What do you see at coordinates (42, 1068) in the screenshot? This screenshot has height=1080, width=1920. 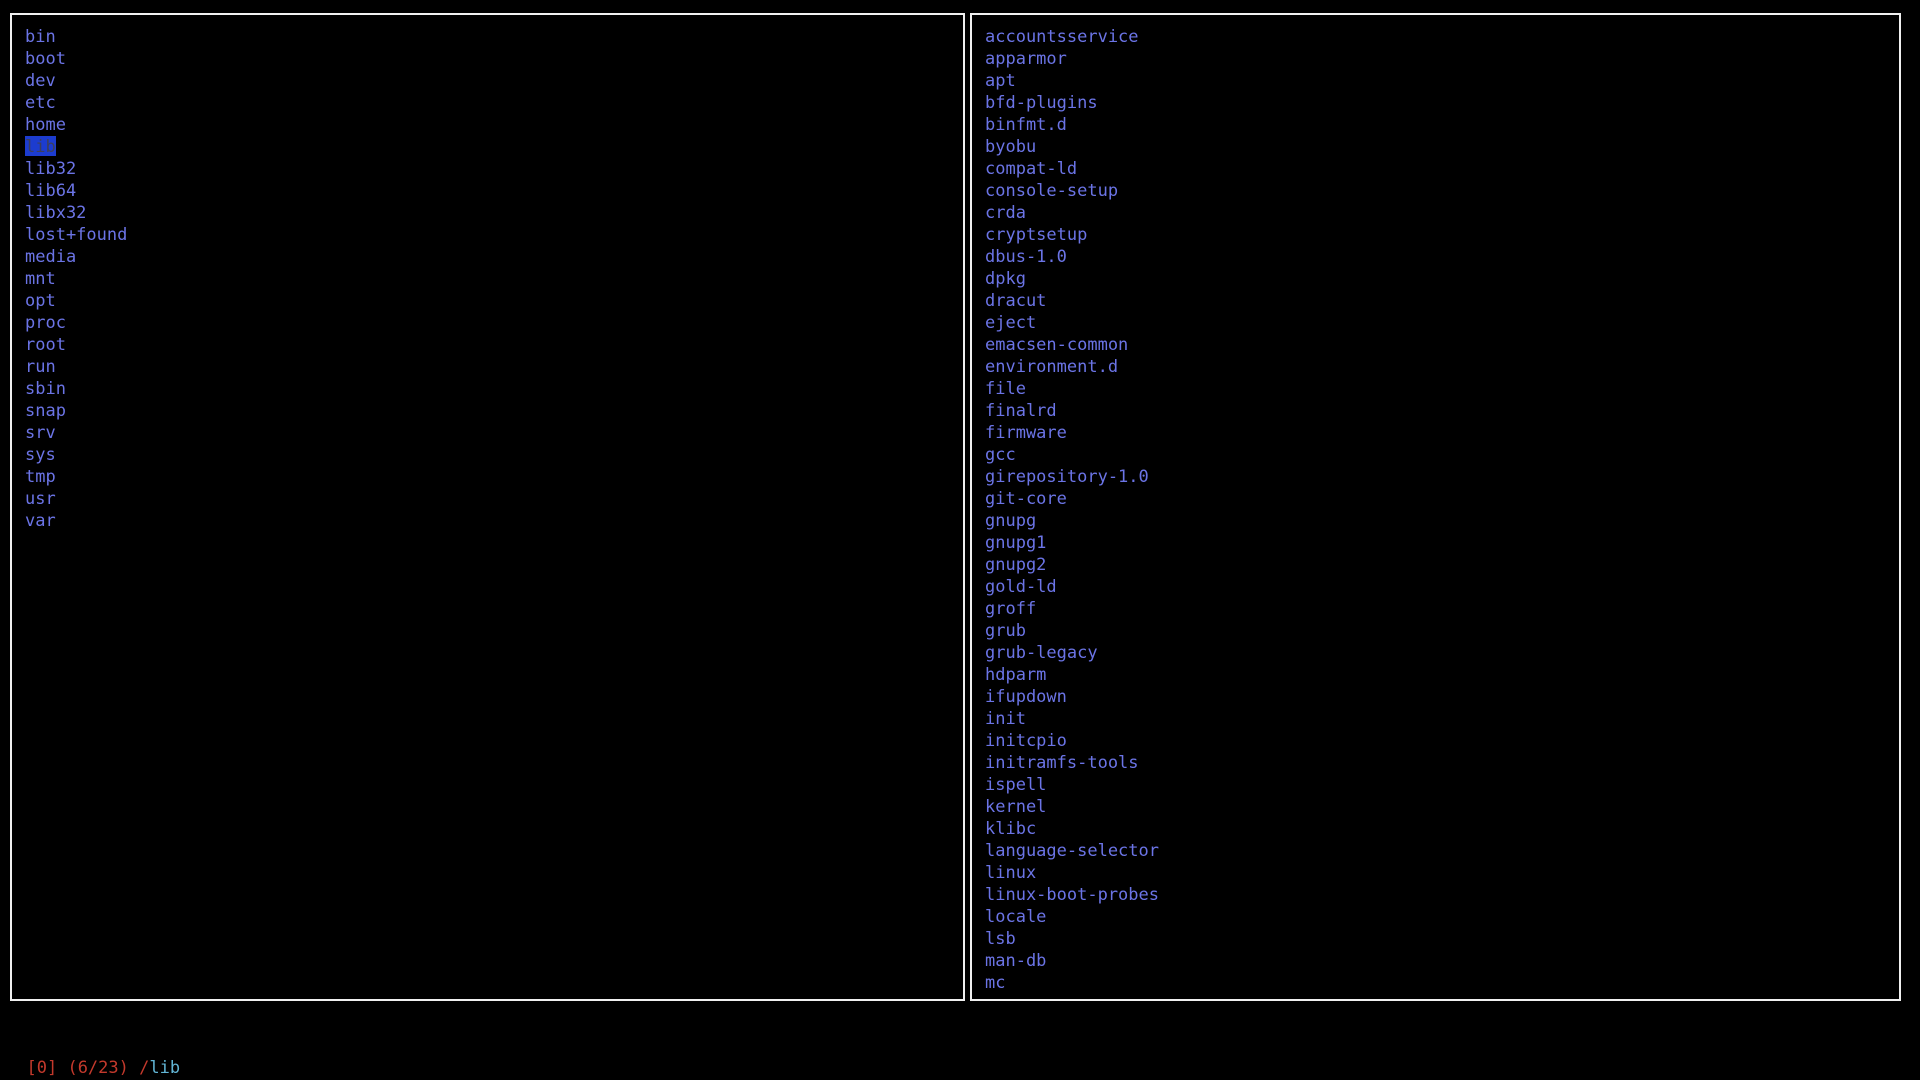 I see `tab-index: [0]` at bounding box center [42, 1068].